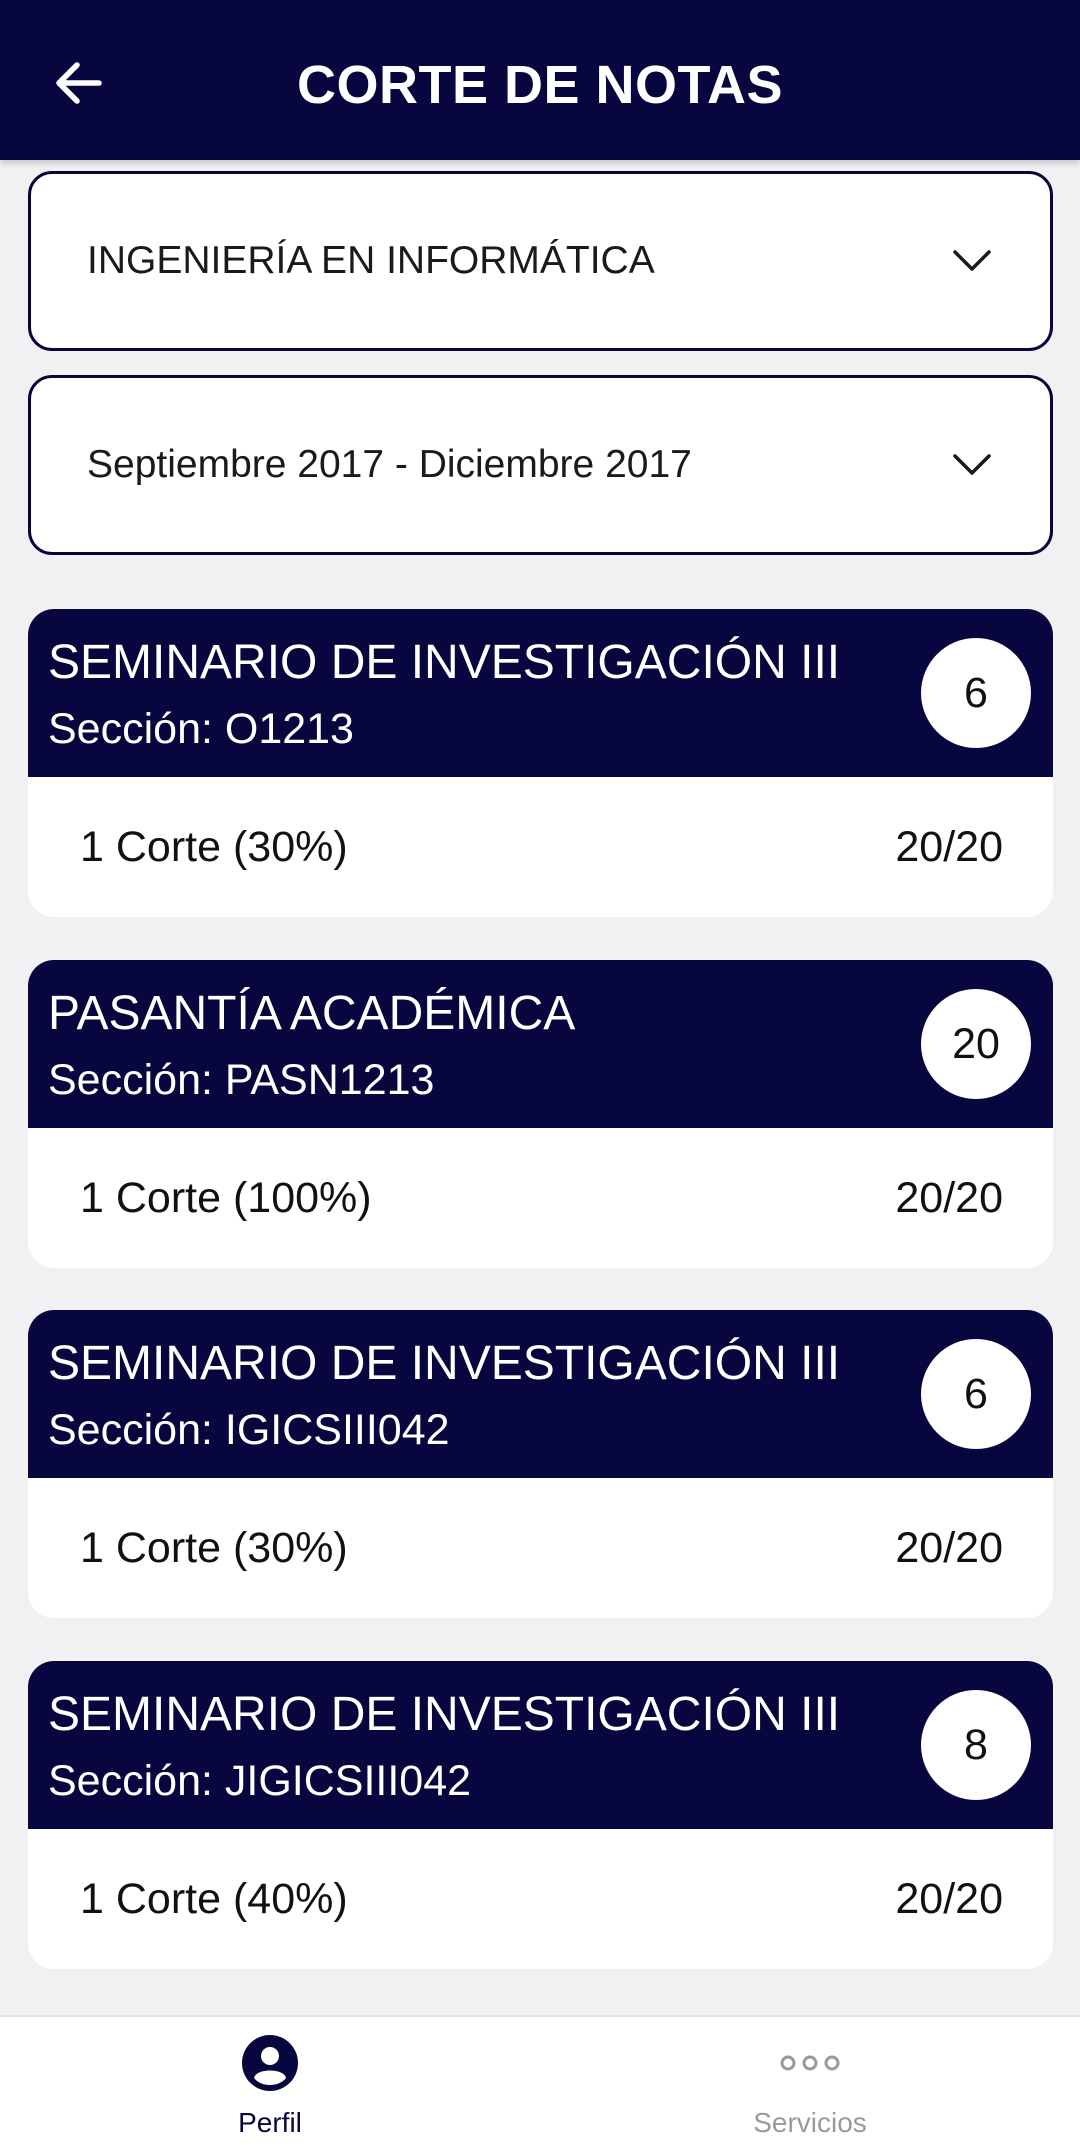  What do you see at coordinates (540, 1899) in the screenshot?
I see `grade-row: 1 Corte (40%) 20/20` at bounding box center [540, 1899].